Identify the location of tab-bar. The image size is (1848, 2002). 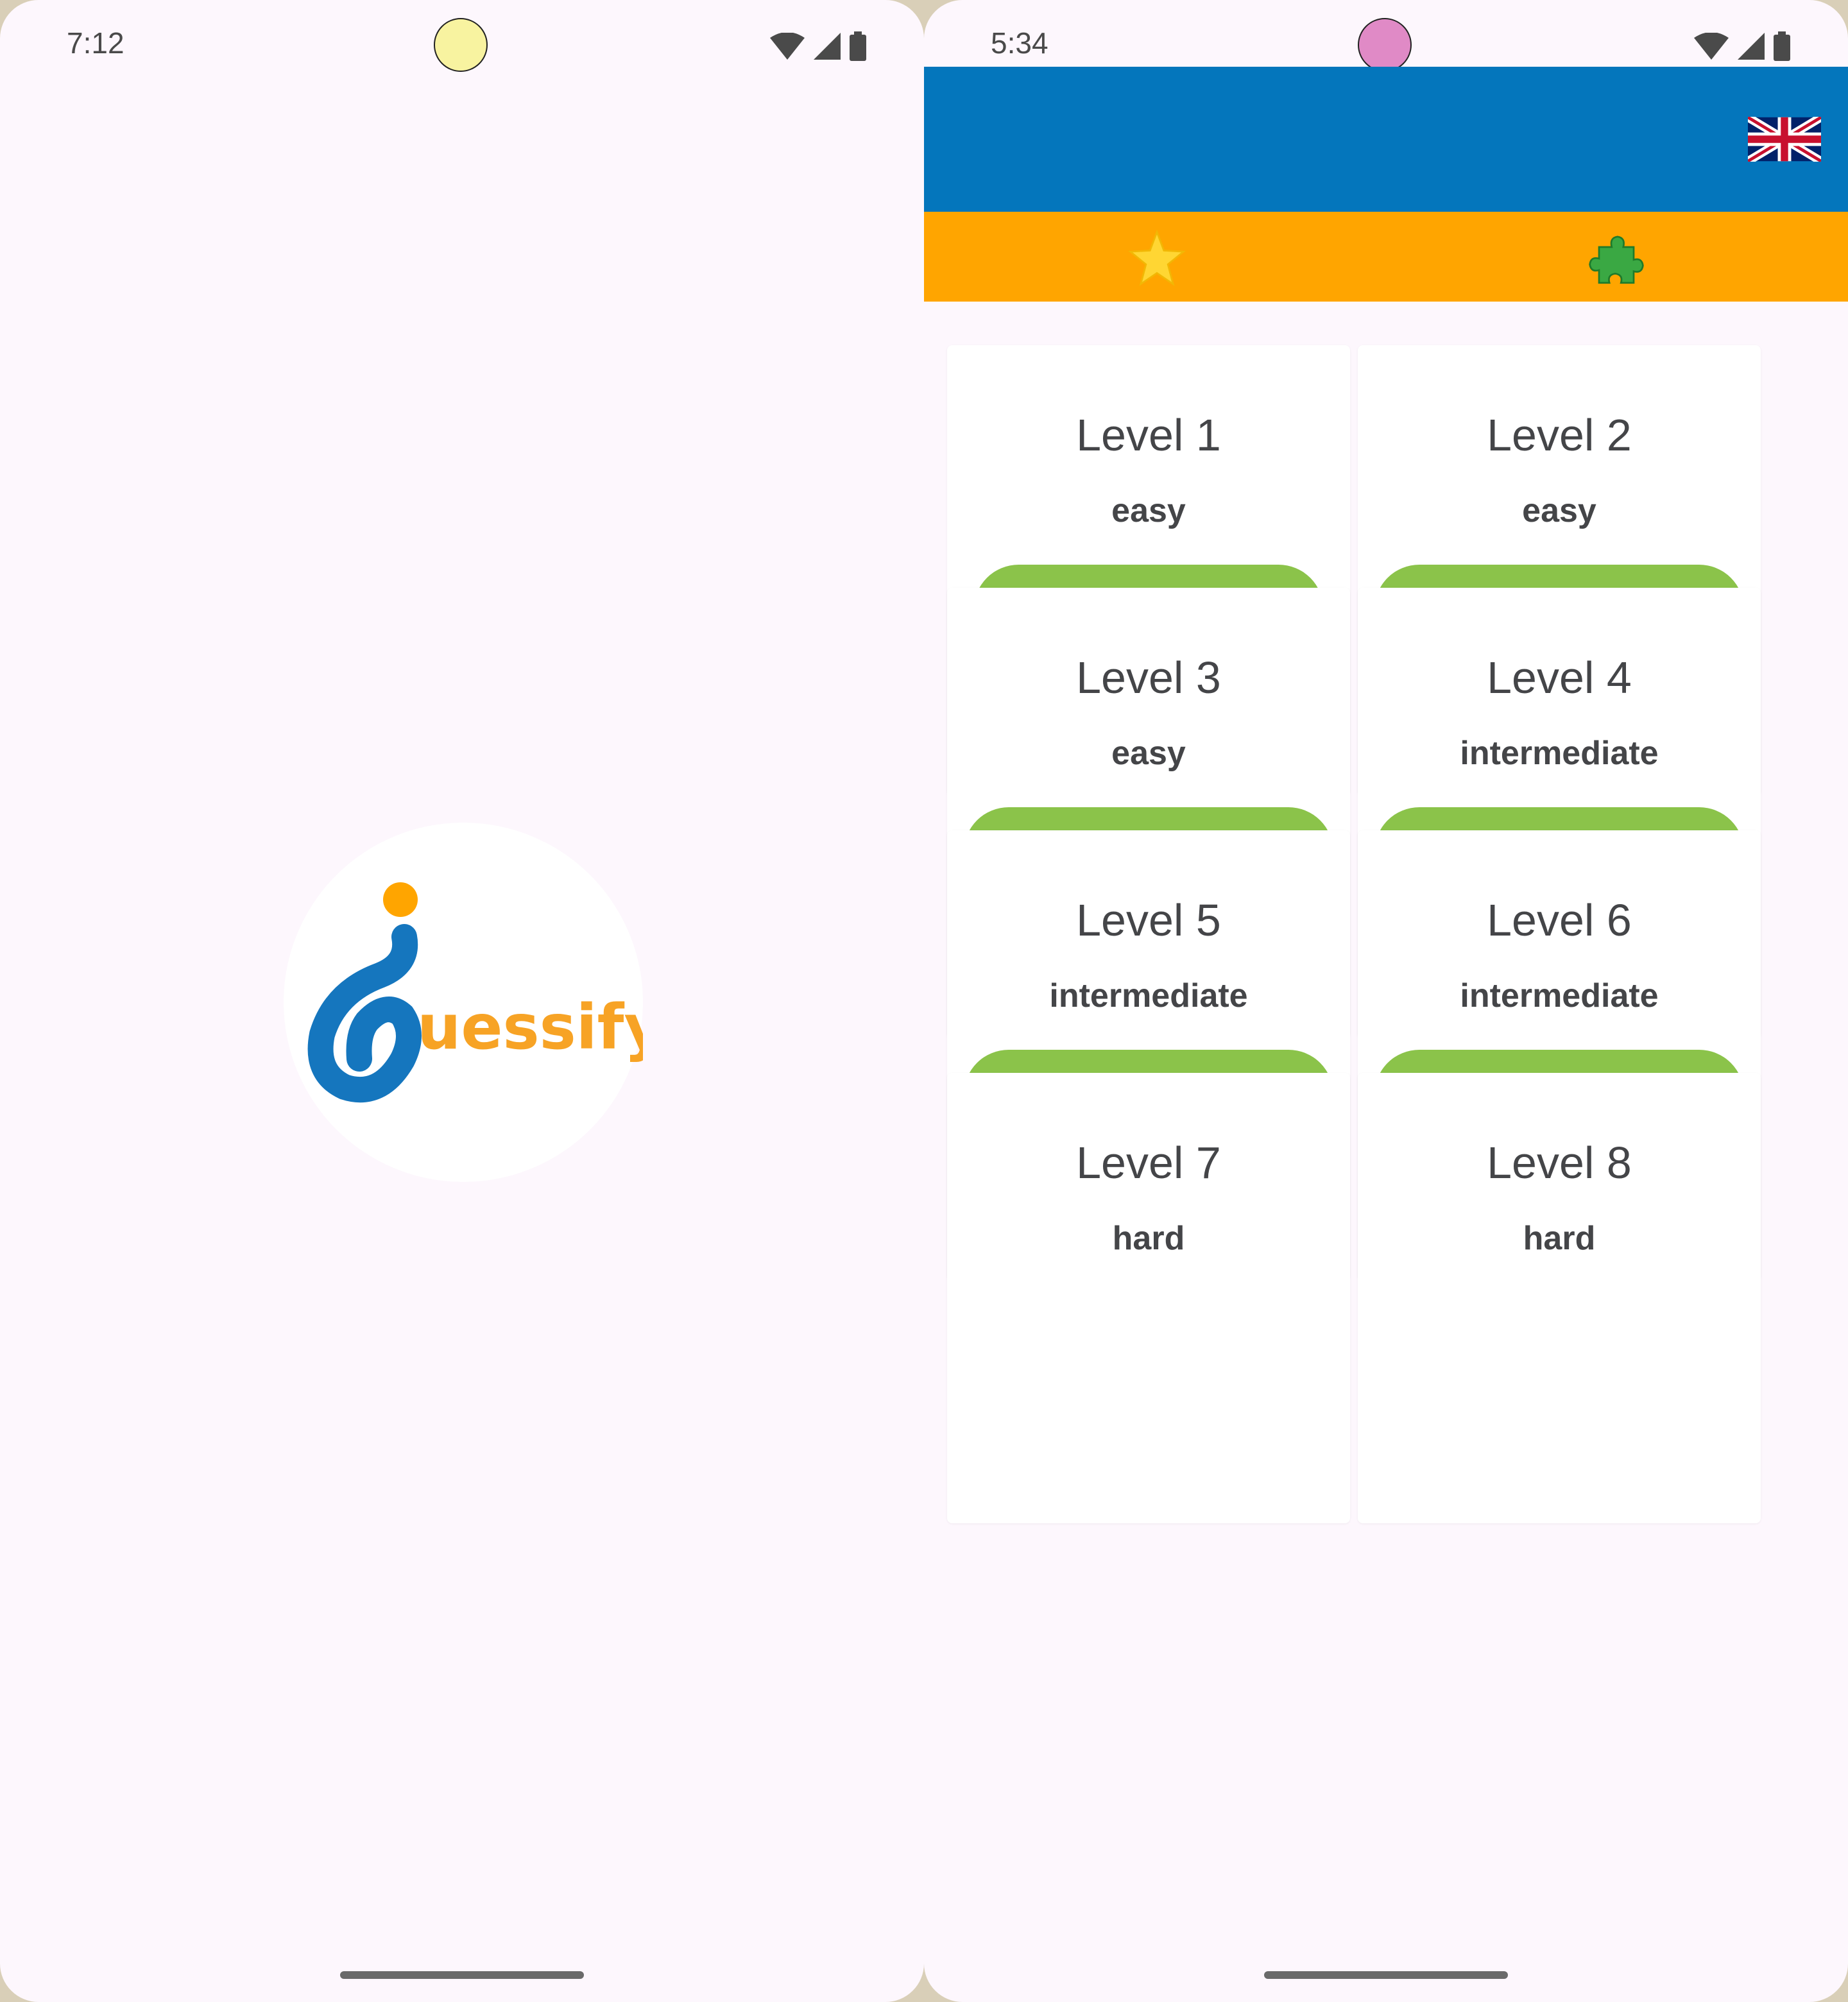
(1386, 257).